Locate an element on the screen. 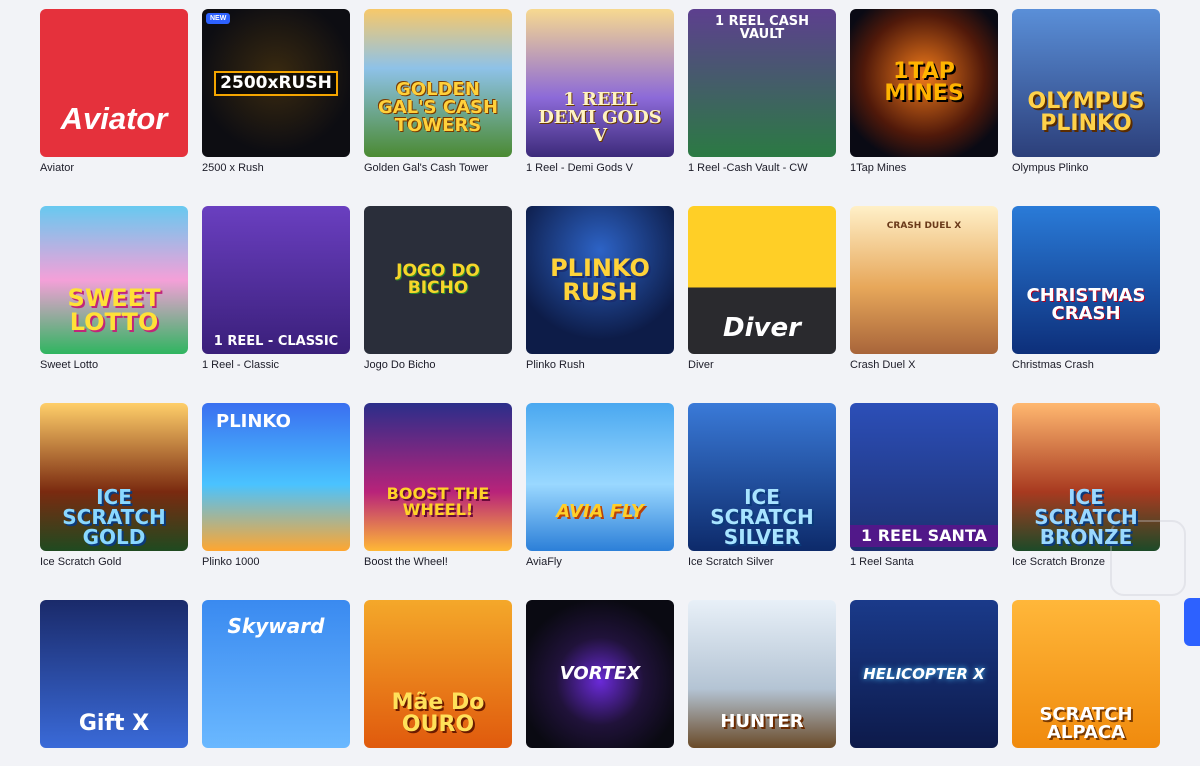 Image resolution: width=1200 pixels, height=766 pixels. game-card: 1 REEL CASH VAULT 1 Reel -Cash Vault - CW is located at coordinates (762, 92).